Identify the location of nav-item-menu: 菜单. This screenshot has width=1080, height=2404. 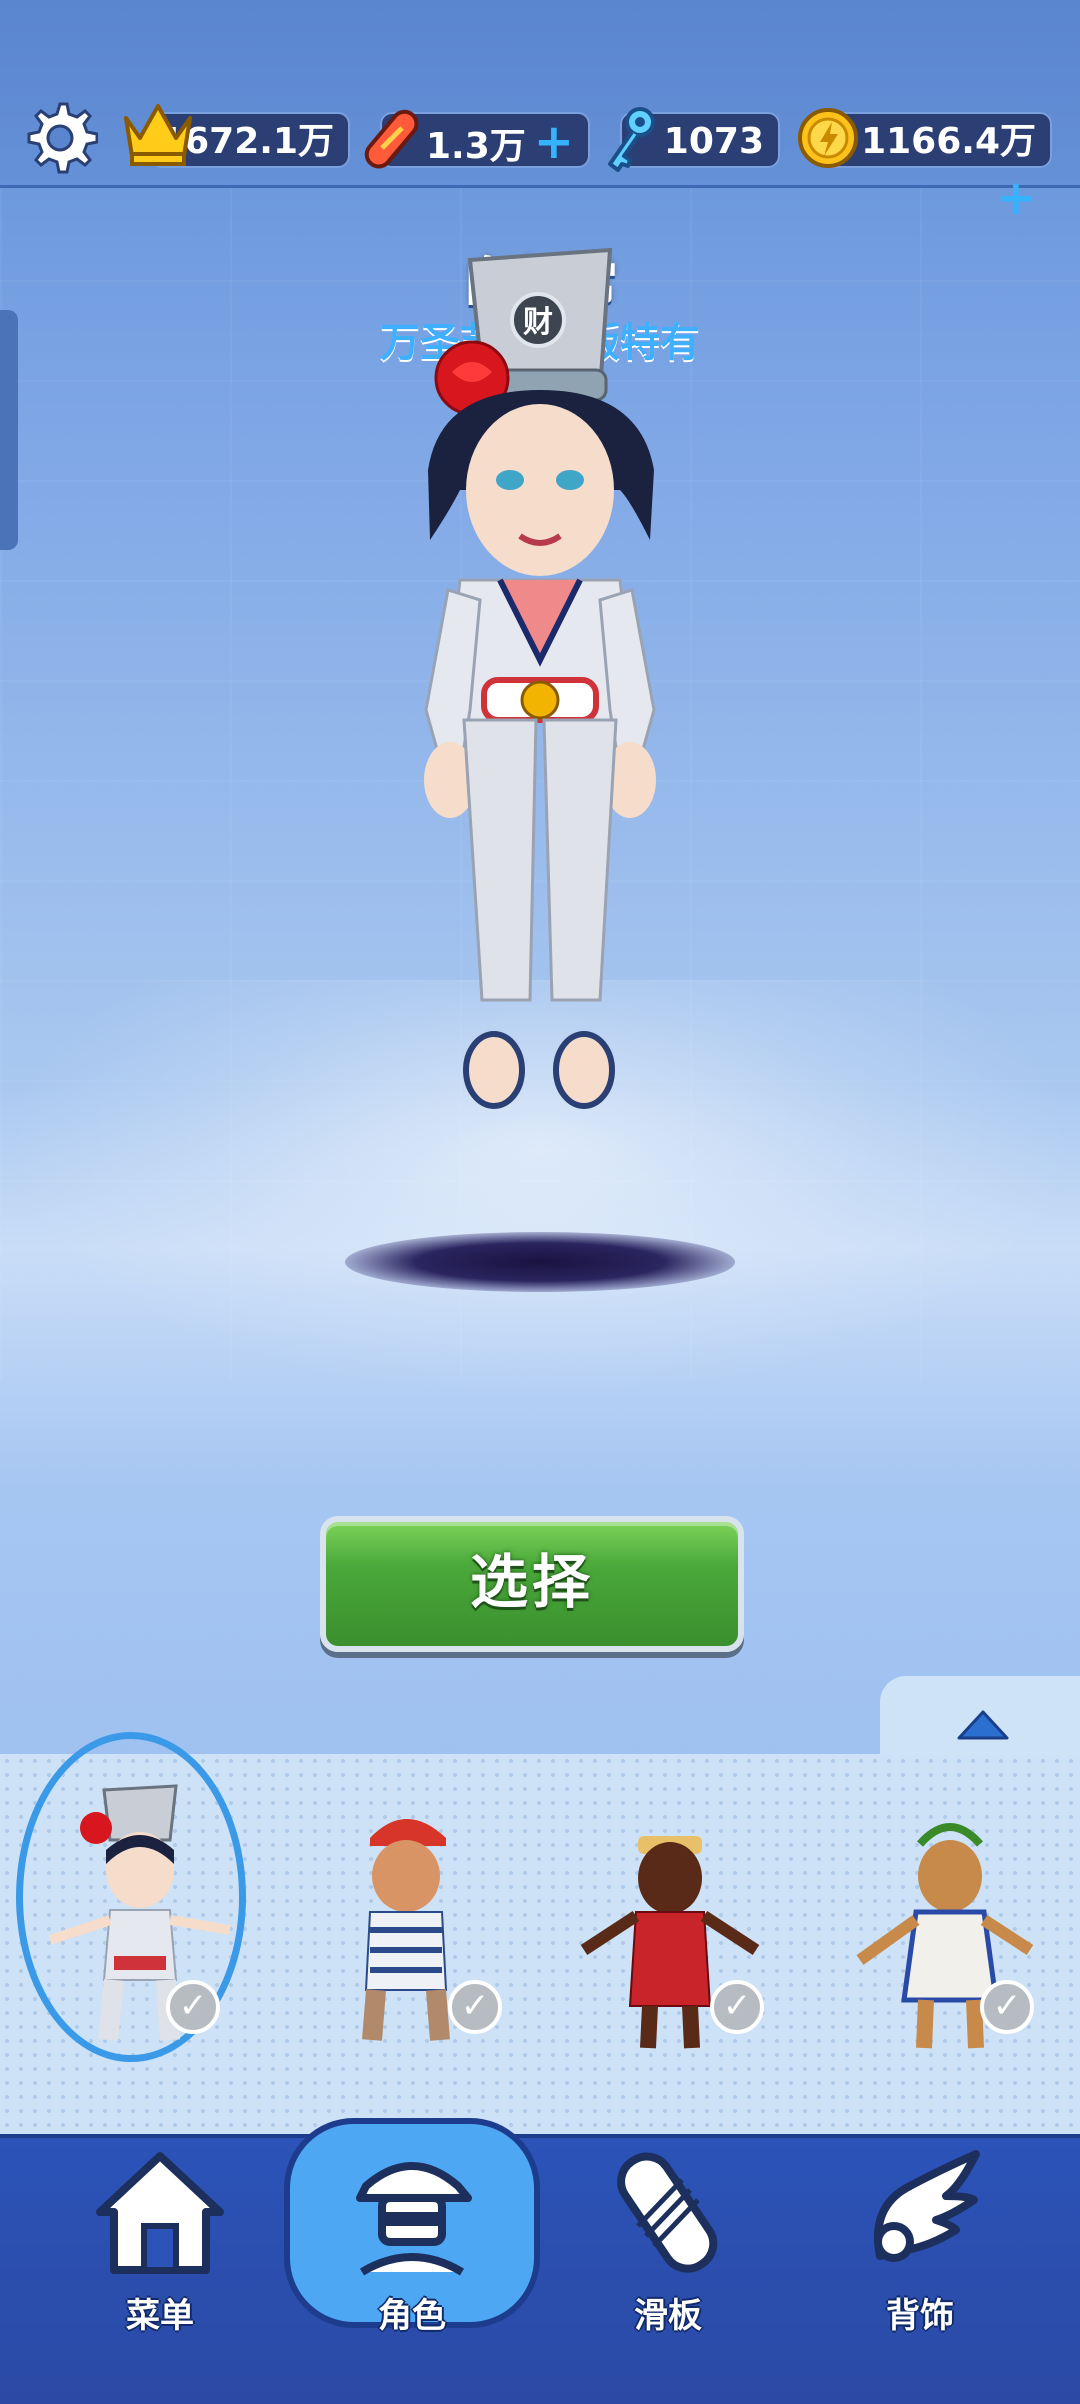
(160, 2240).